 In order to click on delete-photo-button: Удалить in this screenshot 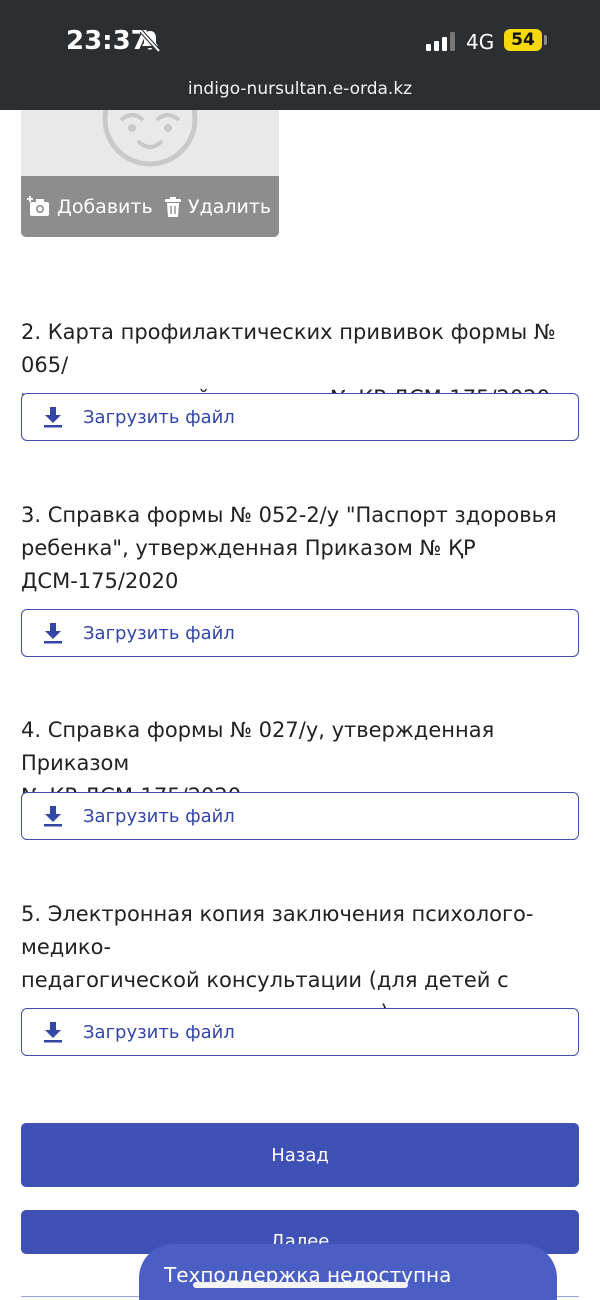, I will do `click(217, 207)`.